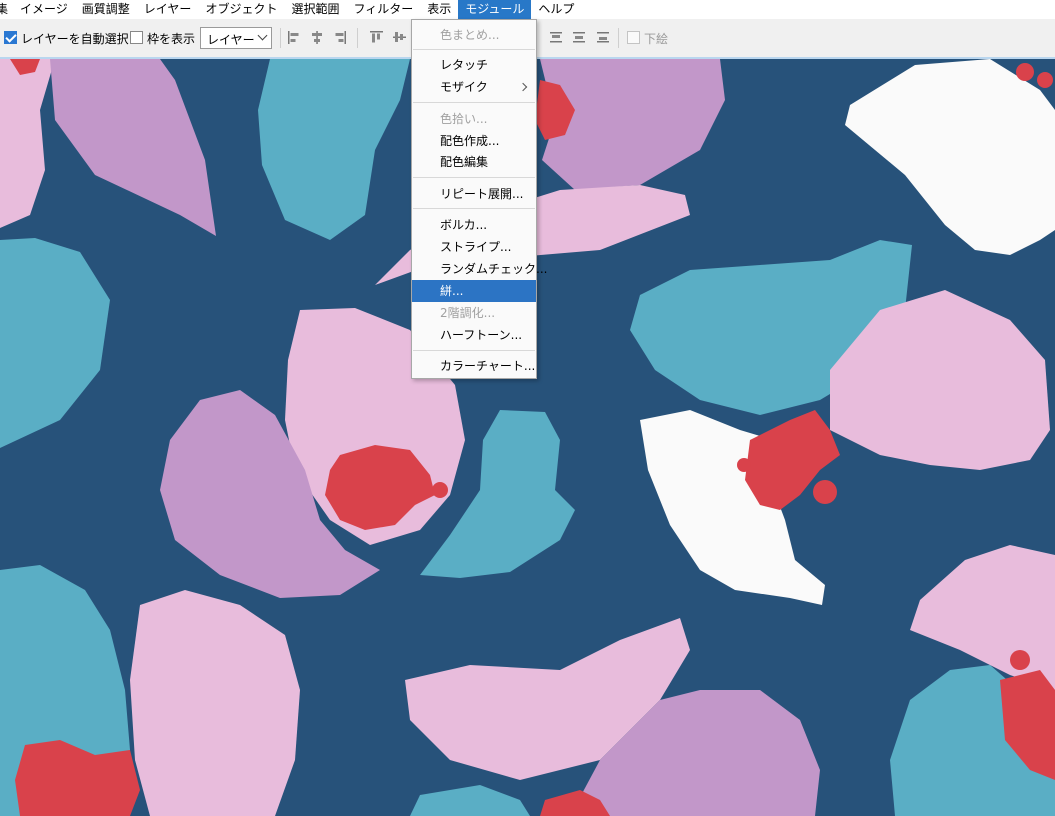 The width and height of the screenshot is (1055, 816). Describe the element at coordinates (315, 9) in the screenshot. I see `menu-select: 選択範囲` at that location.